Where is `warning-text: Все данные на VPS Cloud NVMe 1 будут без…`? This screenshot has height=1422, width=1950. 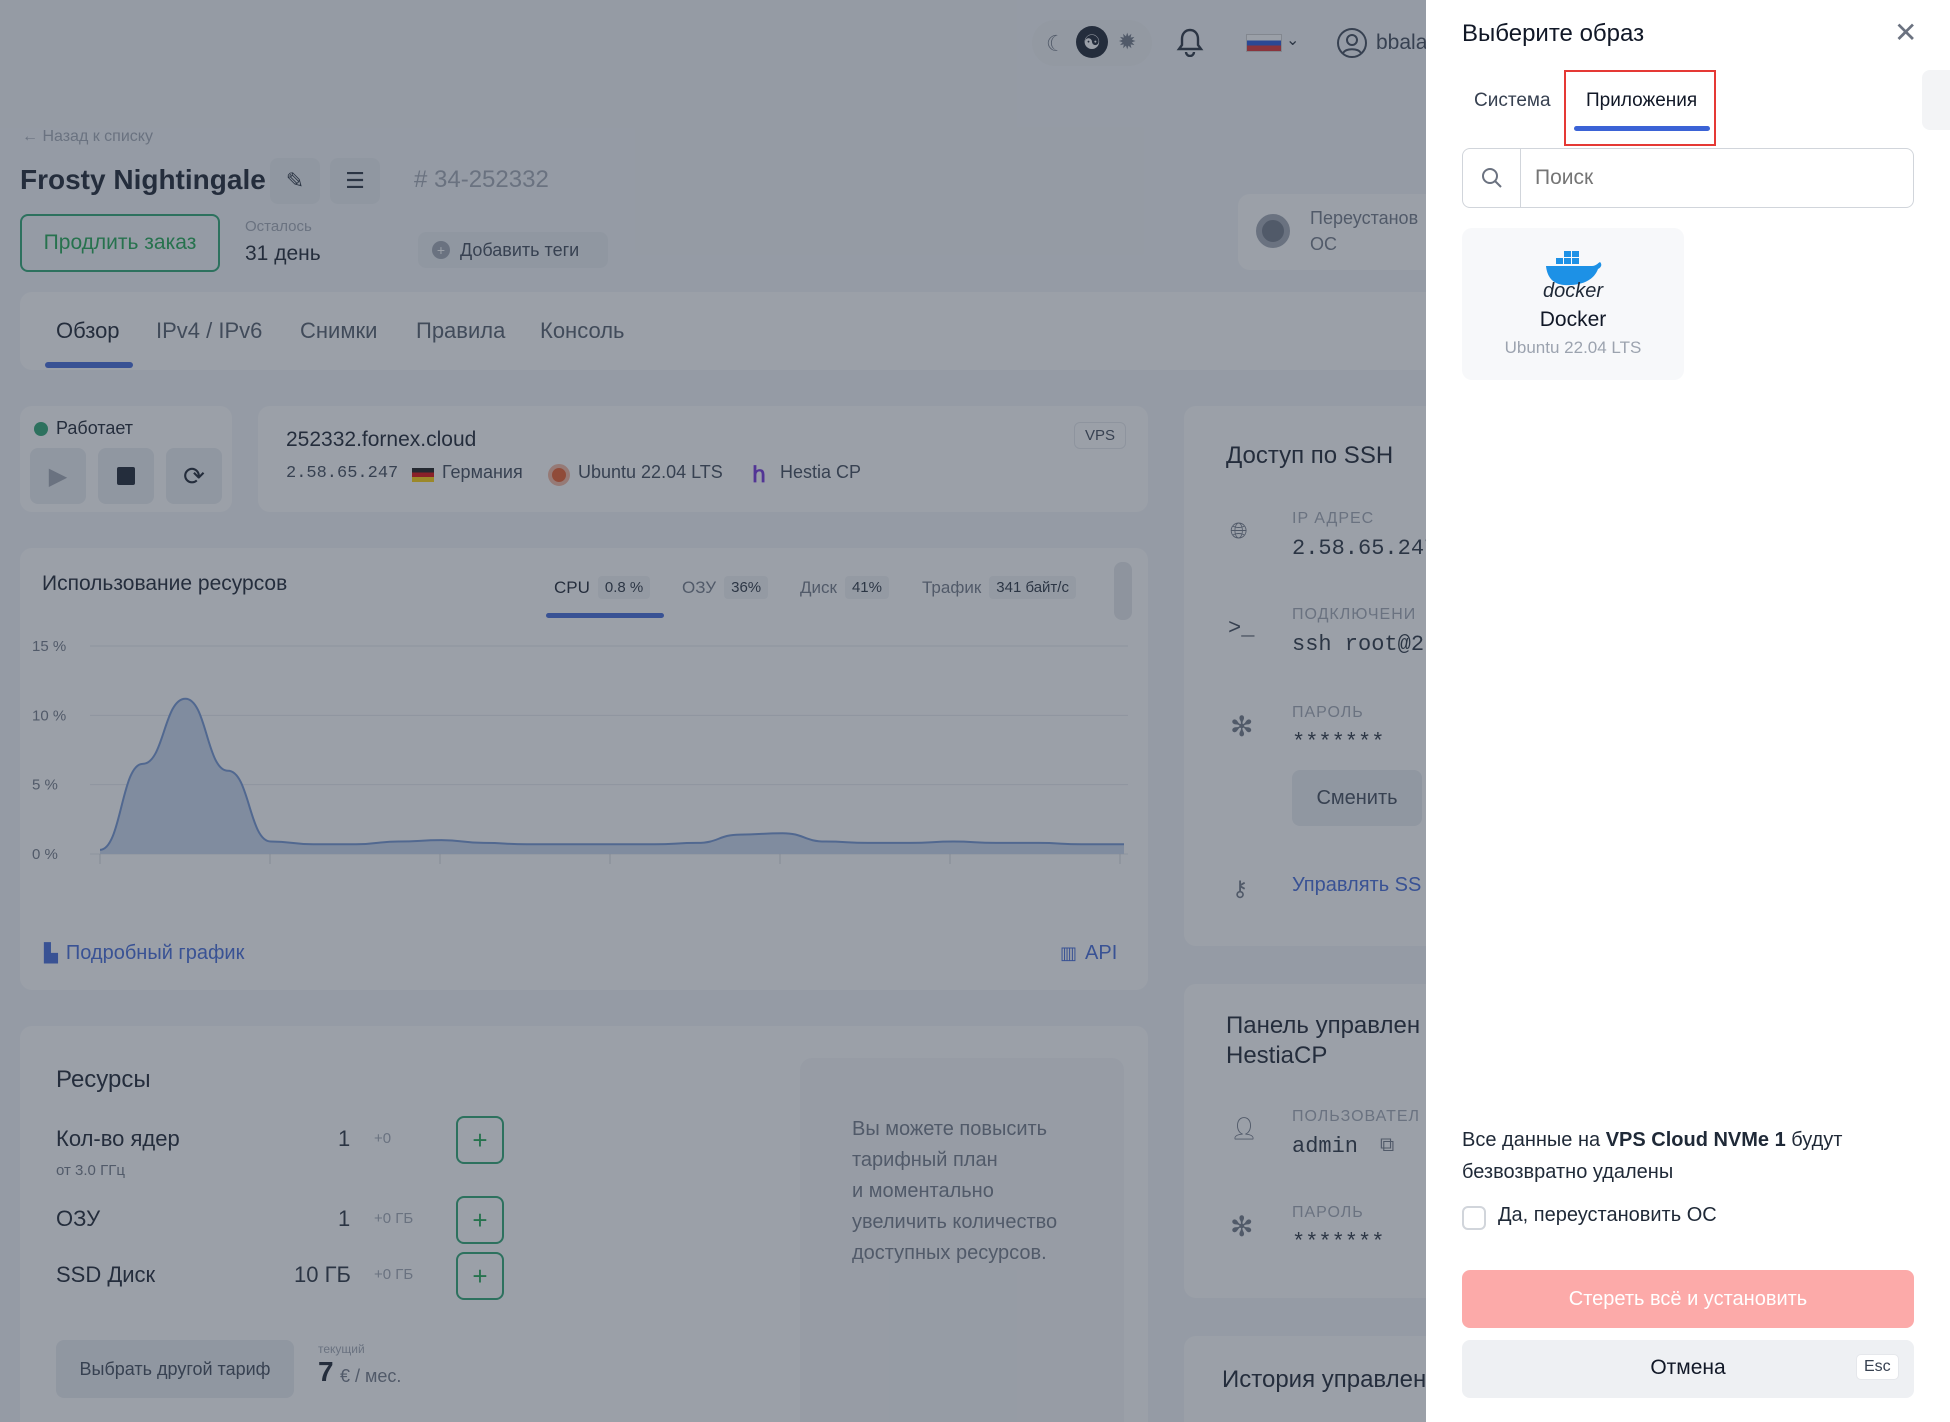
warning-text: Все данные на VPS Cloud NVMe 1 будут без… is located at coordinates (1692, 1156).